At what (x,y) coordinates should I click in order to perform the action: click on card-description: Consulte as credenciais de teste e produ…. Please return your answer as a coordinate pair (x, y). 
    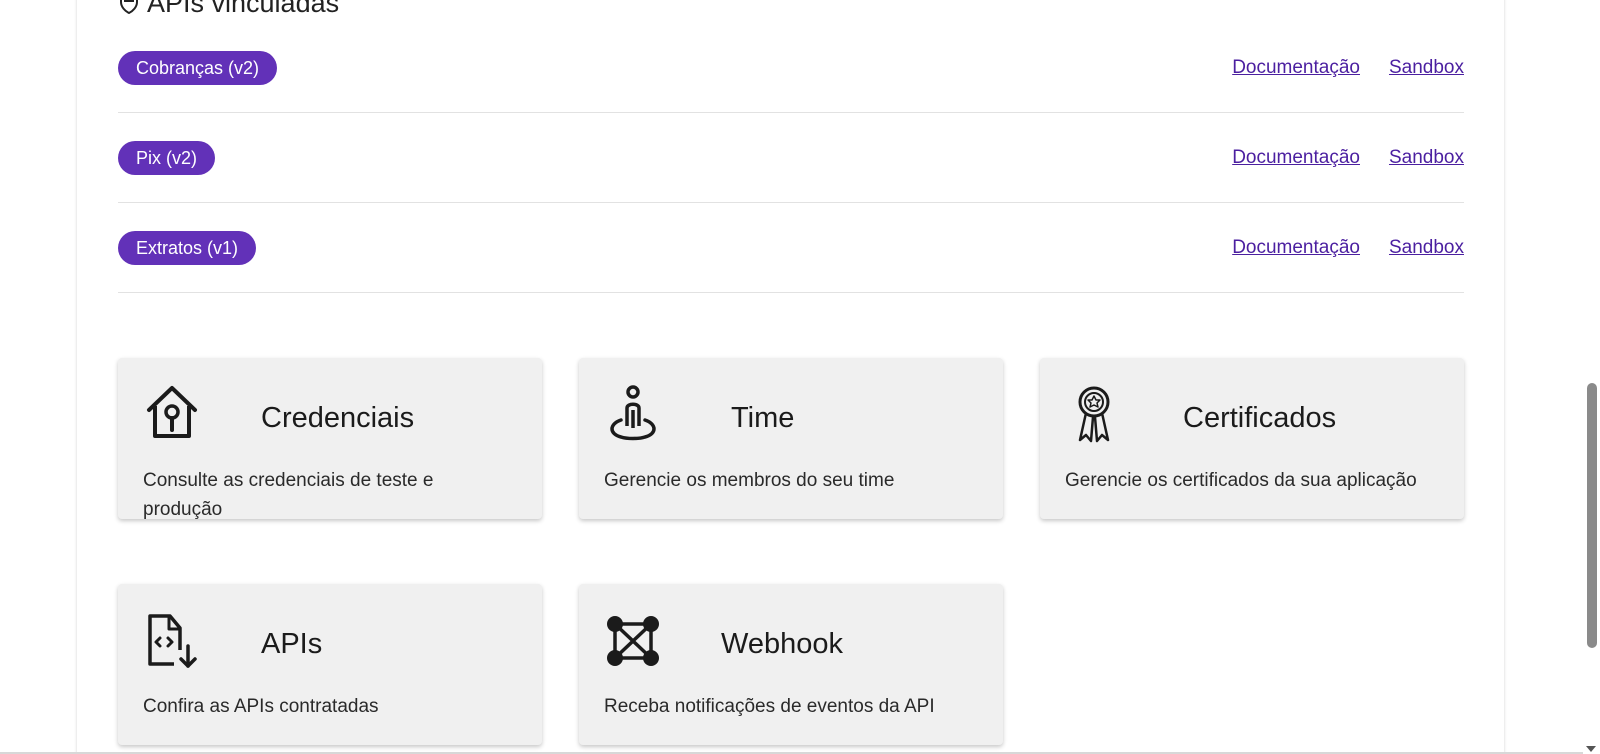
    Looking at the image, I should click on (288, 495).